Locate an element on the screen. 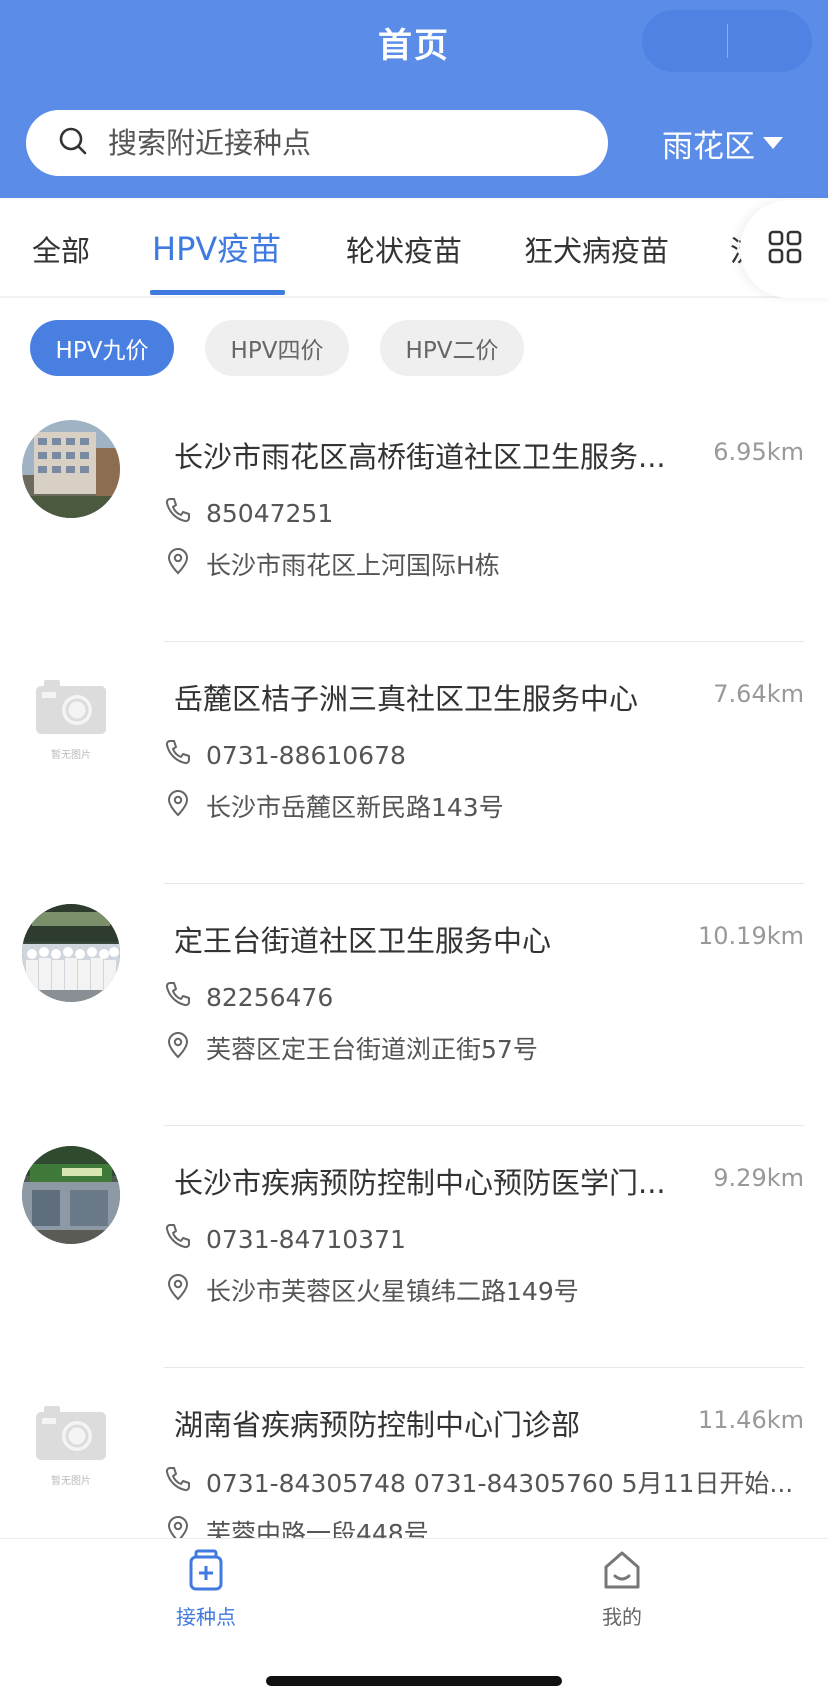 The height and width of the screenshot is (1704, 828). grid-icon is located at coordinates (785, 249).